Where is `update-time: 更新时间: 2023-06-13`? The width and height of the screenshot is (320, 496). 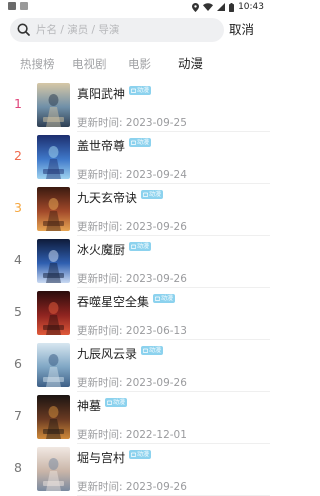
update-time: 更新时间: 2023-06-13 is located at coordinates (132, 330).